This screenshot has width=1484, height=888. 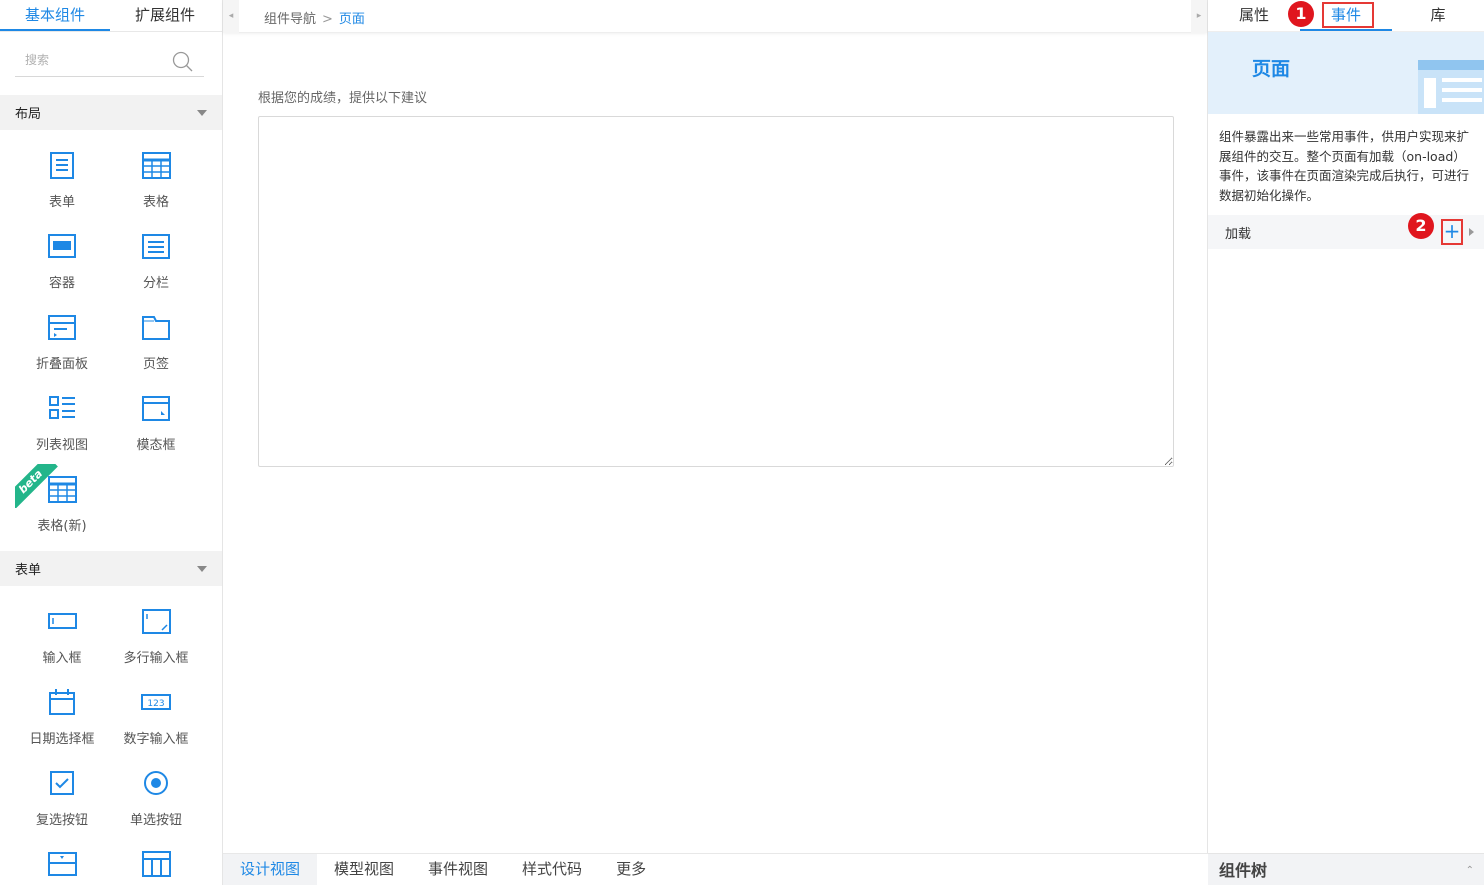 What do you see at coordinates (352, 19) in the screenshot?
I see `breadcrumb-item-page: 页面` at bounding box center [352, 19].